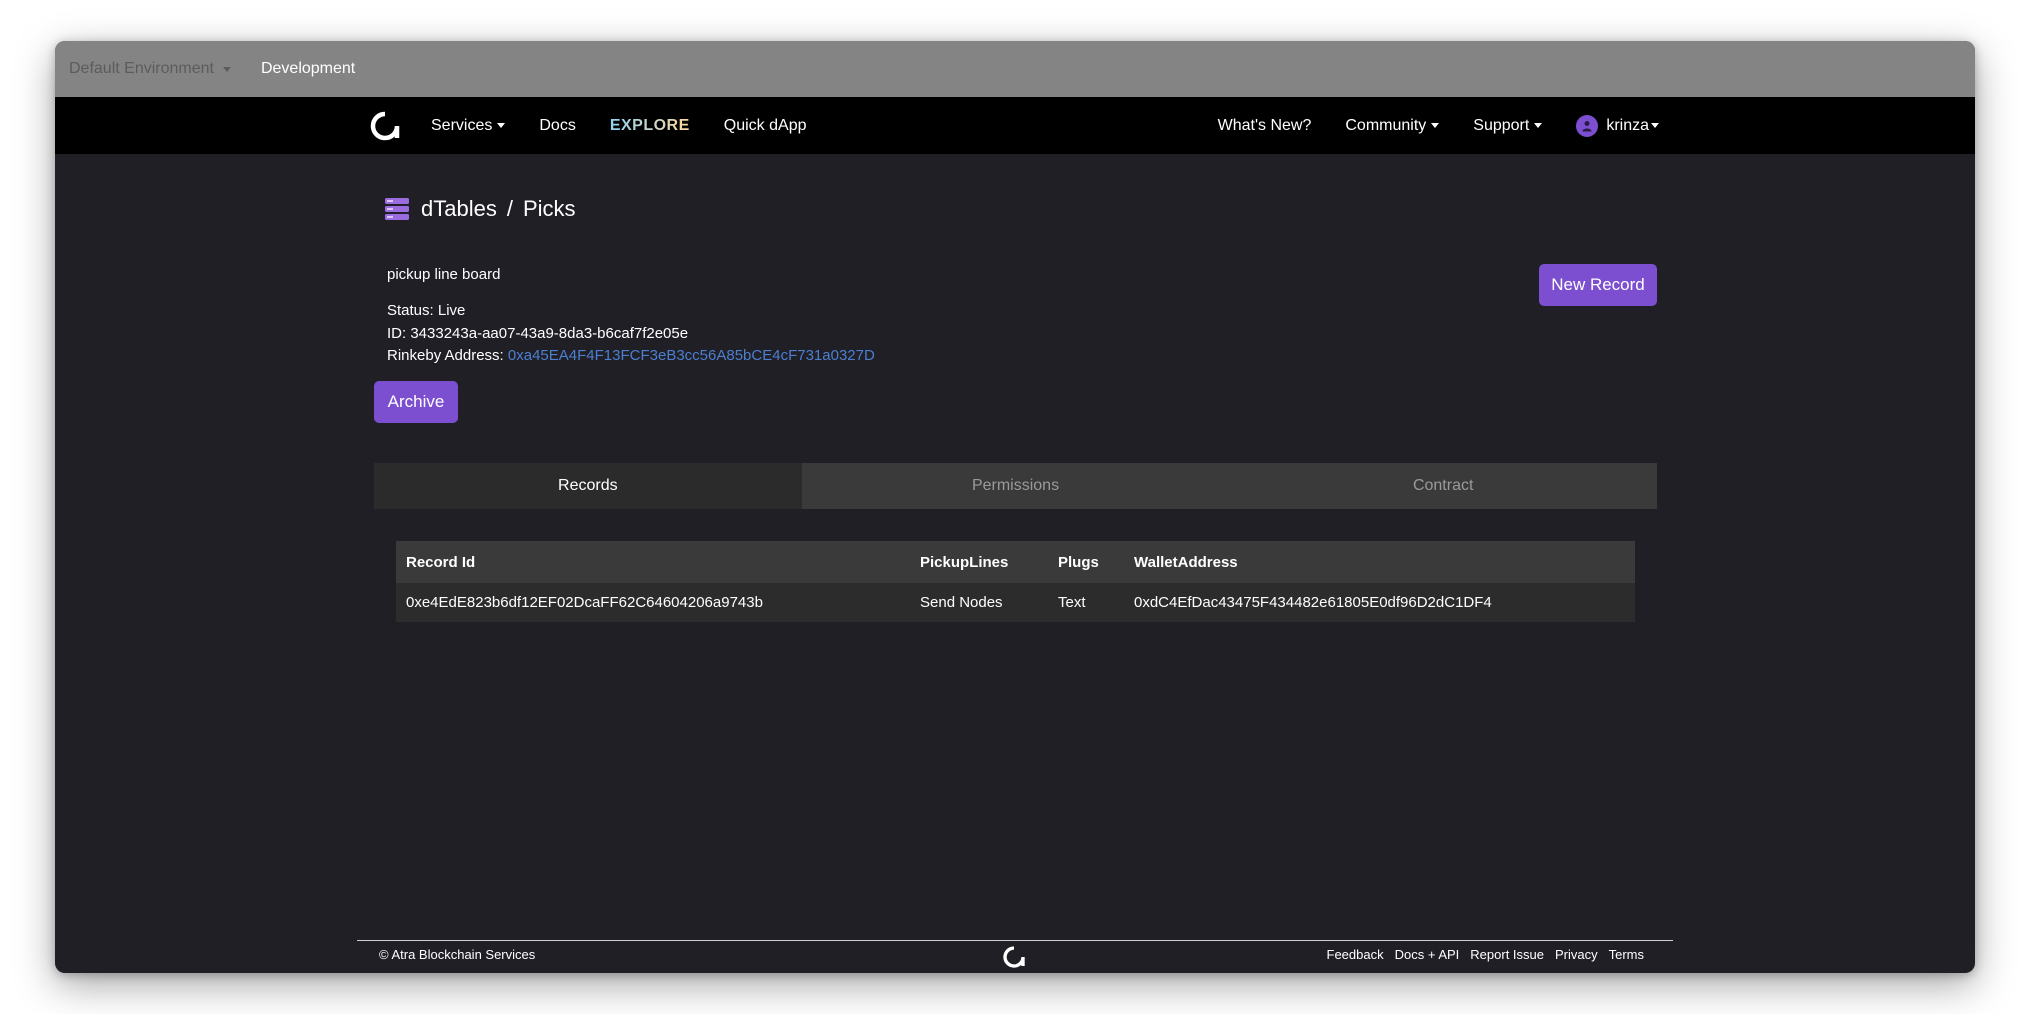 This screenshot has height=1014, width=2030. What do you see at coordinates (1186, 562) in the screenshot?
I see `column-header-walletaddress: WalletAddress` at bounding box center [1186, 562].